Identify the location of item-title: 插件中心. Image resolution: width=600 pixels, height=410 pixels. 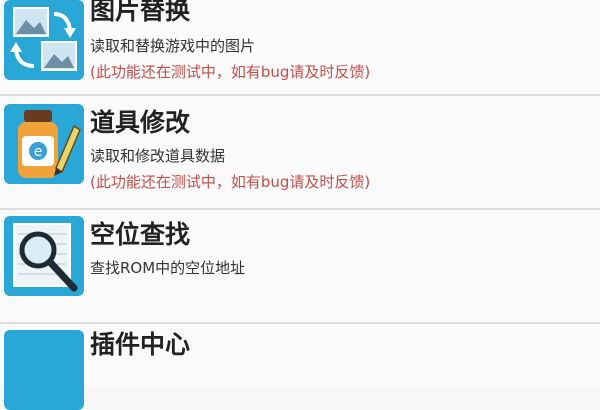
(140, 344).